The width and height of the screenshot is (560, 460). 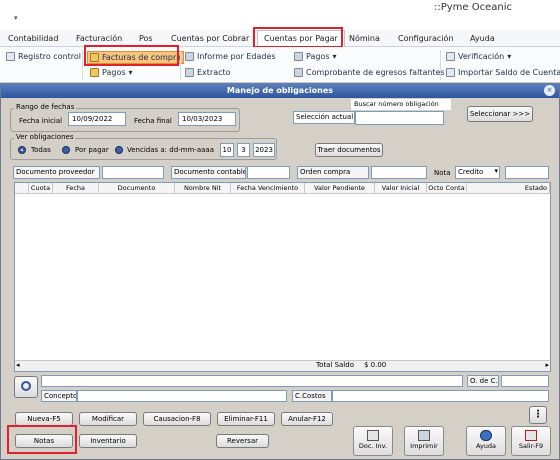 What do you see at coordinates (22, 188) in the screenshot?
I see `column-header-select` at bounding box center [22, 188].